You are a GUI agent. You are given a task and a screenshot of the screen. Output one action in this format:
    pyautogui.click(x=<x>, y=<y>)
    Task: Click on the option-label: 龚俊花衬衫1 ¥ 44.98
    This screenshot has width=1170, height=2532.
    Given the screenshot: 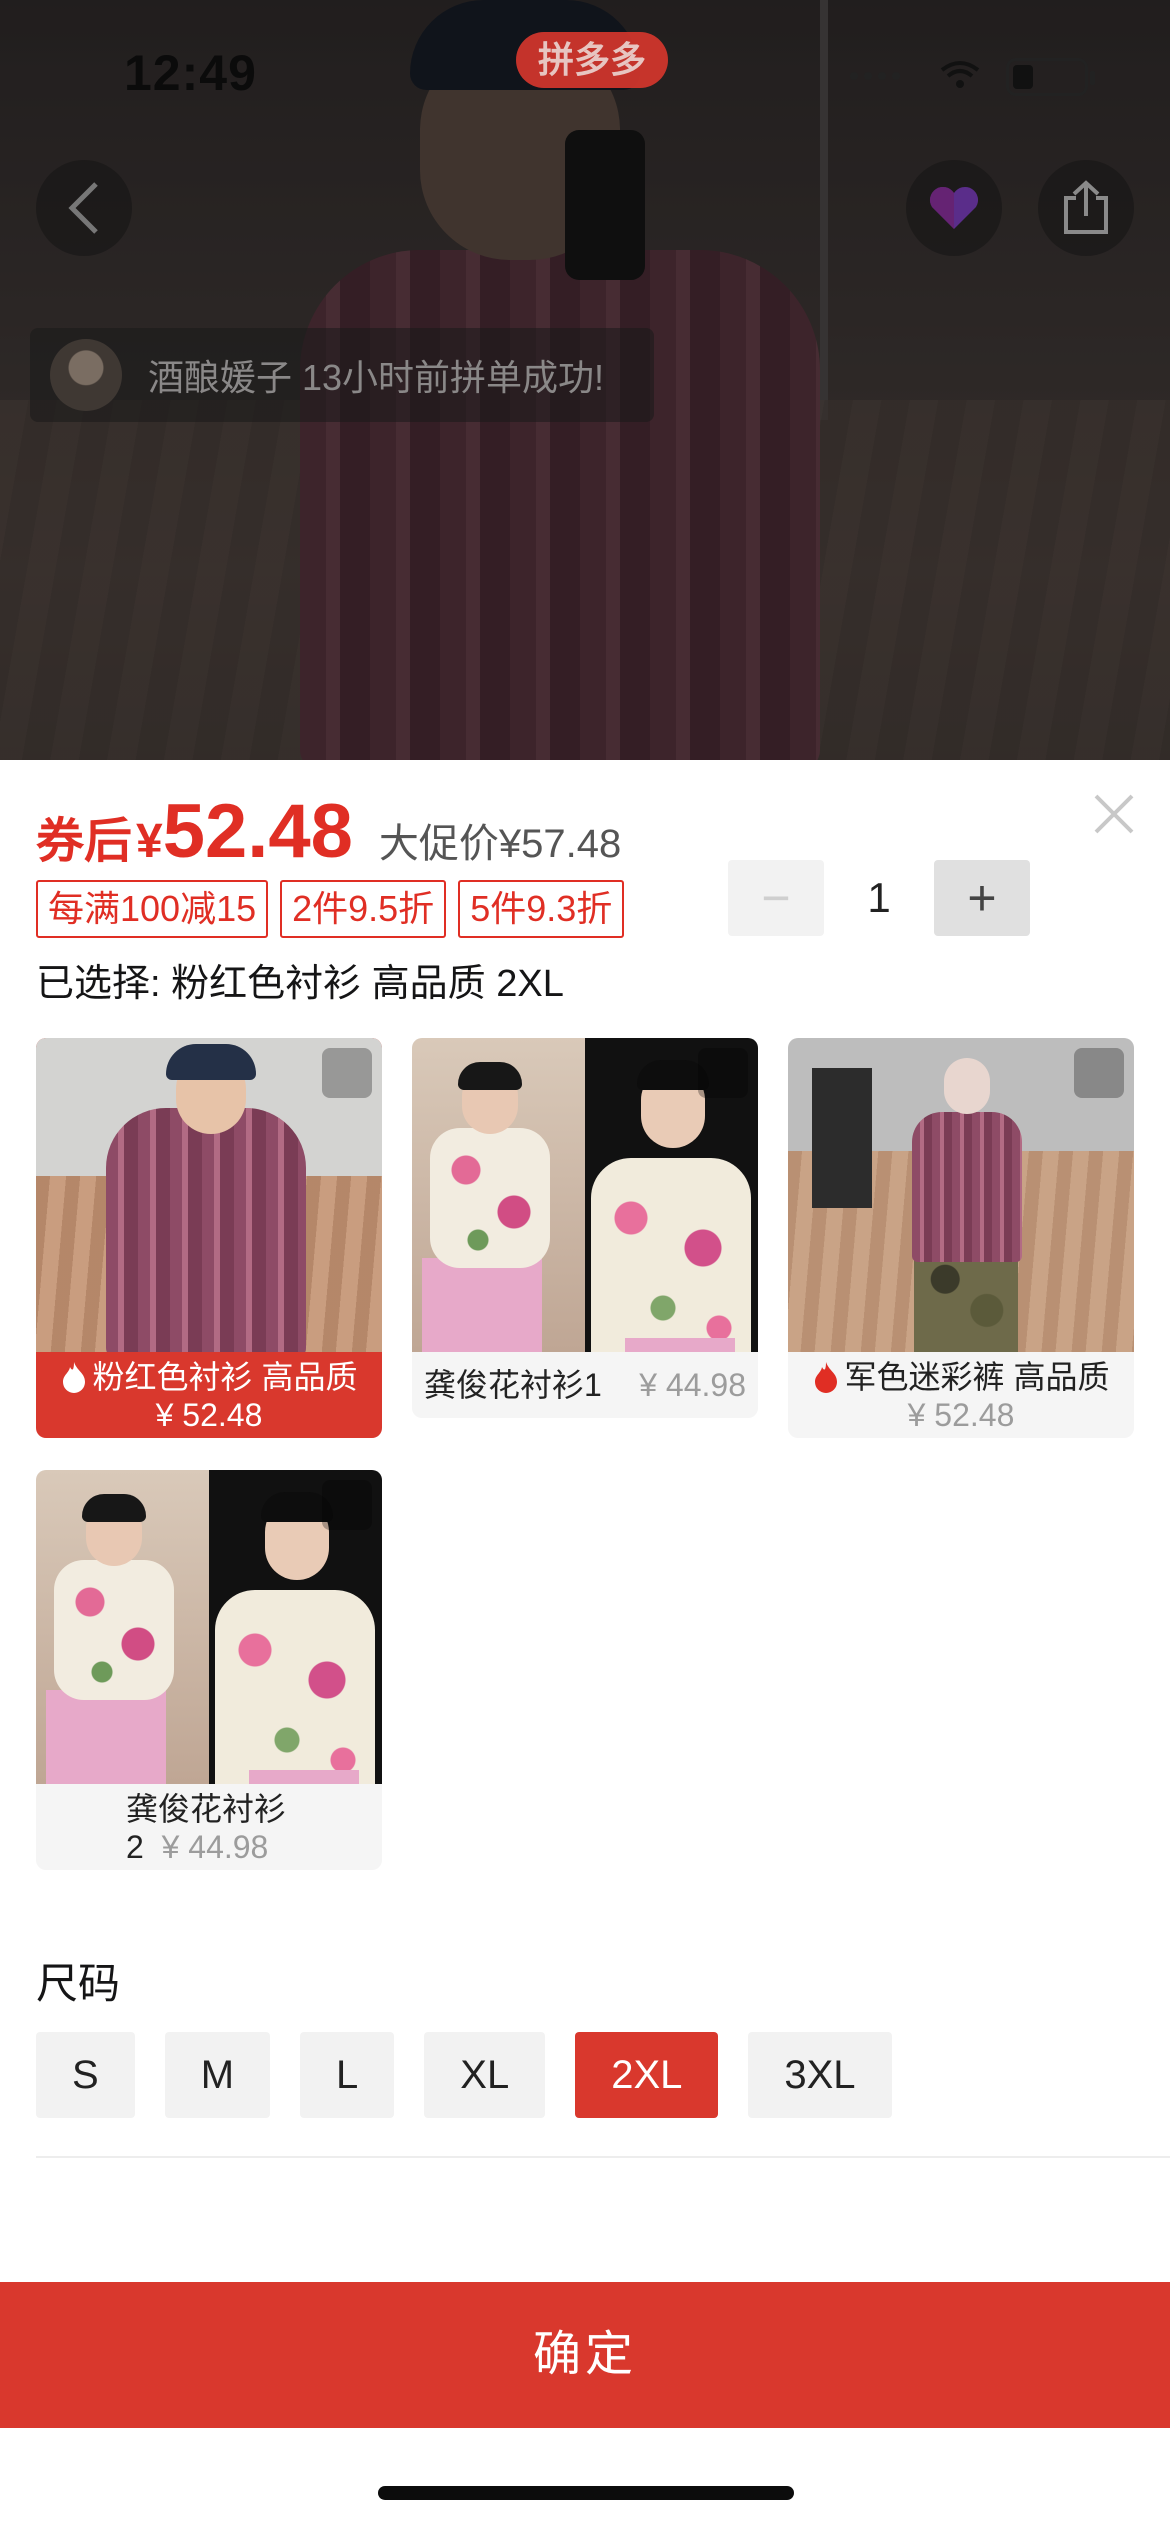 What is the action you would take?
    pyautogui.click(x=585, y=1385)
    